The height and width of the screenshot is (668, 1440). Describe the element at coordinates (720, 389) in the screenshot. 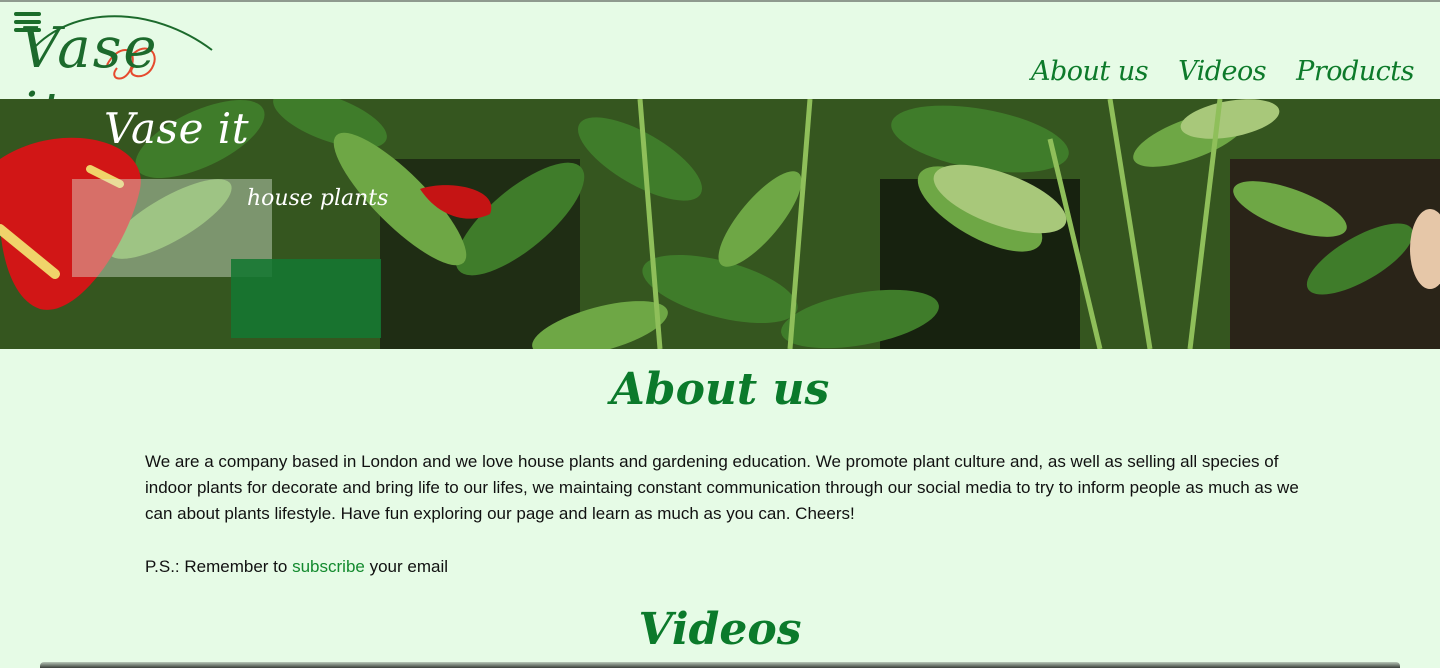

I see `about-heading: About us` at that location.